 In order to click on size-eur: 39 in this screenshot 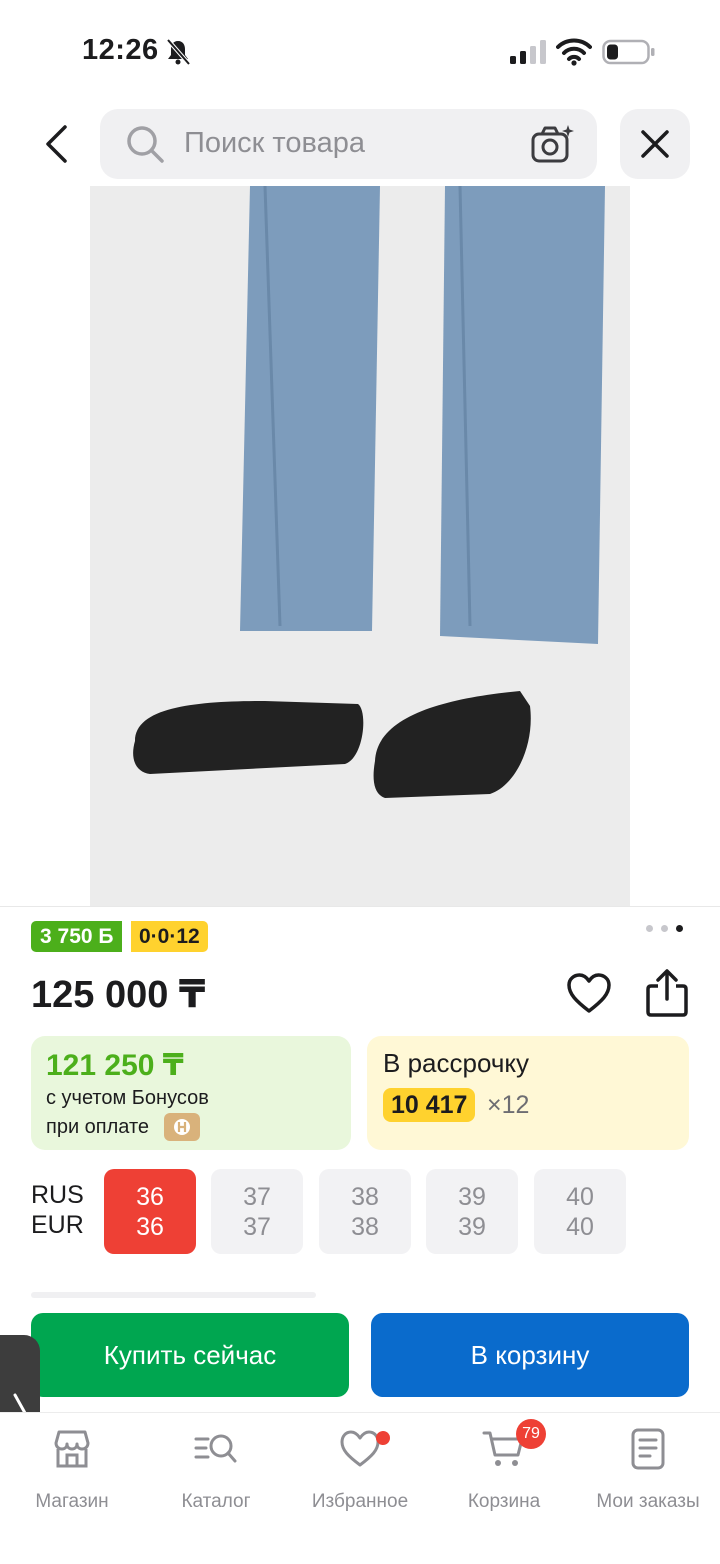, I will do `click(472, 1227)`.